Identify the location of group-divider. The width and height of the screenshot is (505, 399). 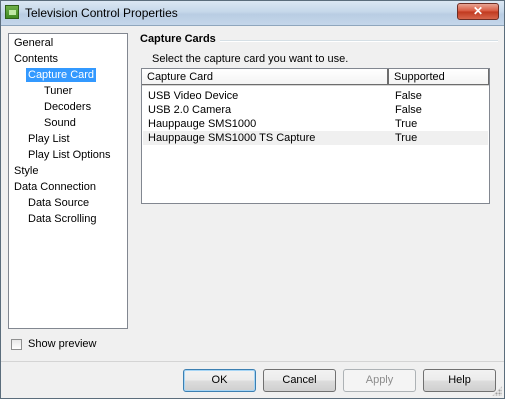
(359, 41).